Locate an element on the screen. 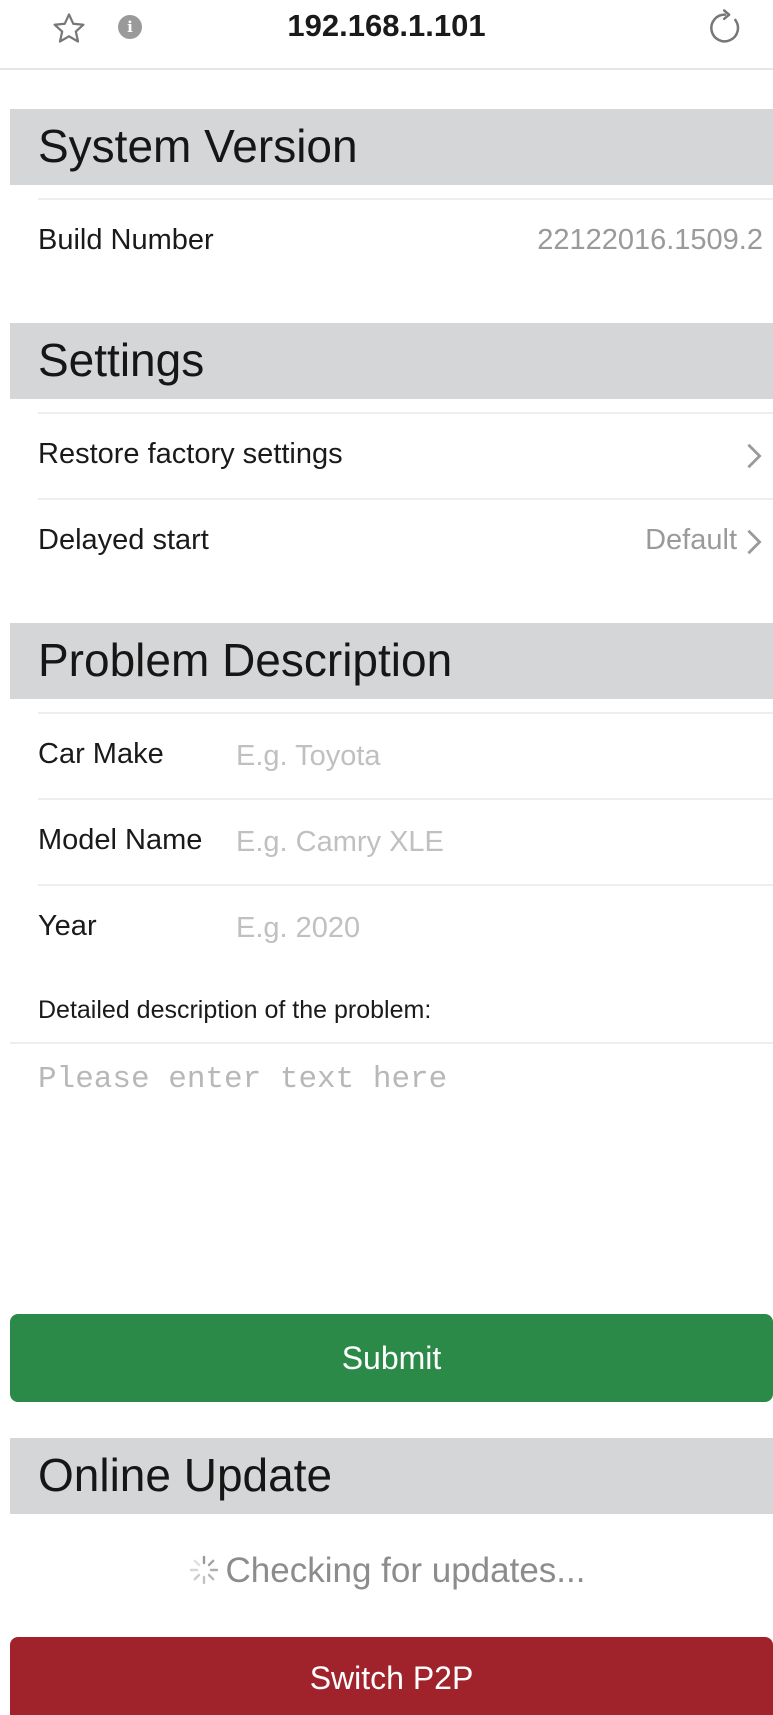 The height and width of the screenshot is (1715, 773). build-number-row: Build Number 22122016.1509.2 is located at coordinates (405, 241).